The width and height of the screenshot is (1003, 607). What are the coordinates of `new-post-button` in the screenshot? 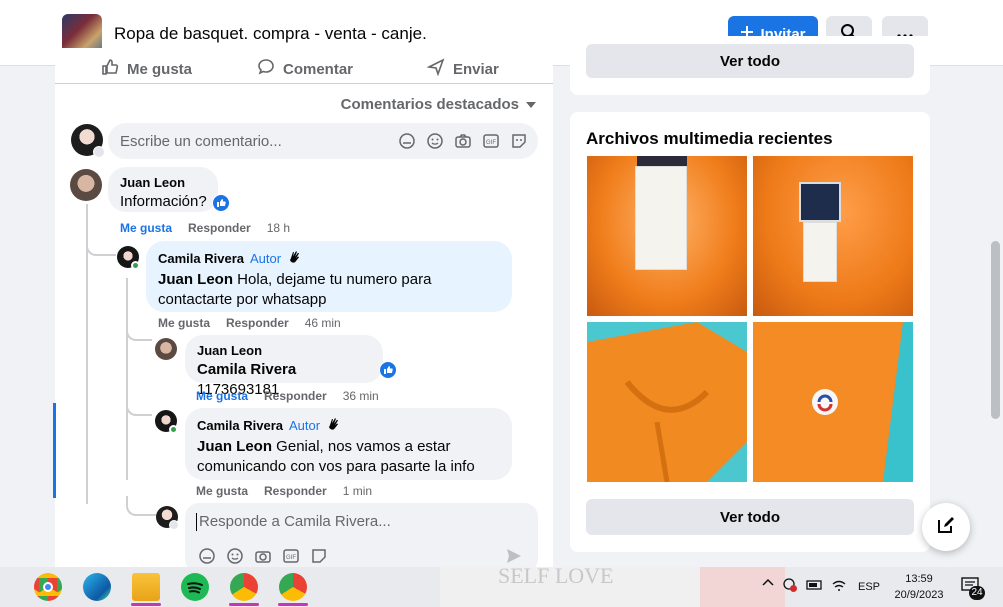 It's located at (946, 527).